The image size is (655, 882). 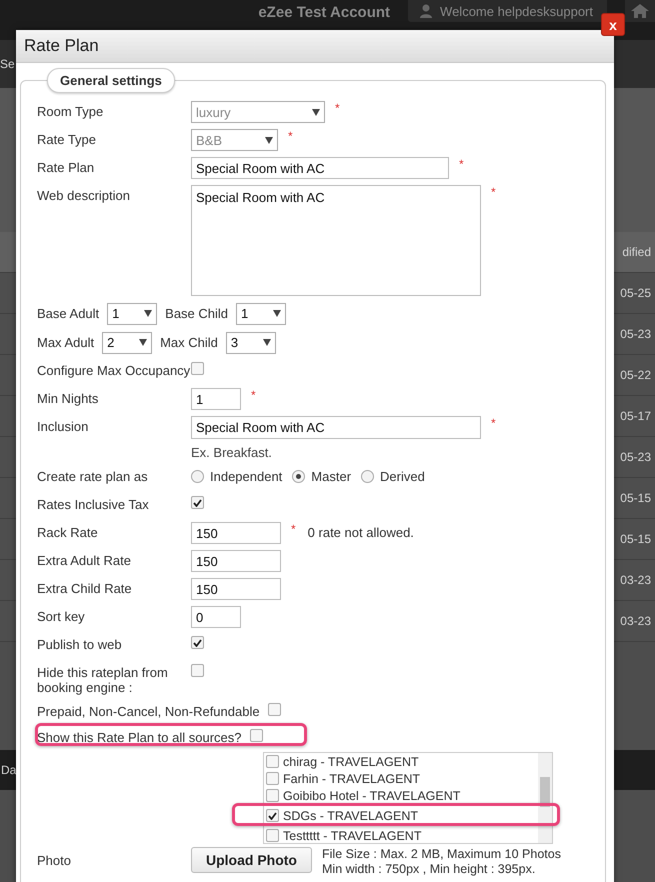 I want to click on radio-dot-icon, so click(x=299, y=476).